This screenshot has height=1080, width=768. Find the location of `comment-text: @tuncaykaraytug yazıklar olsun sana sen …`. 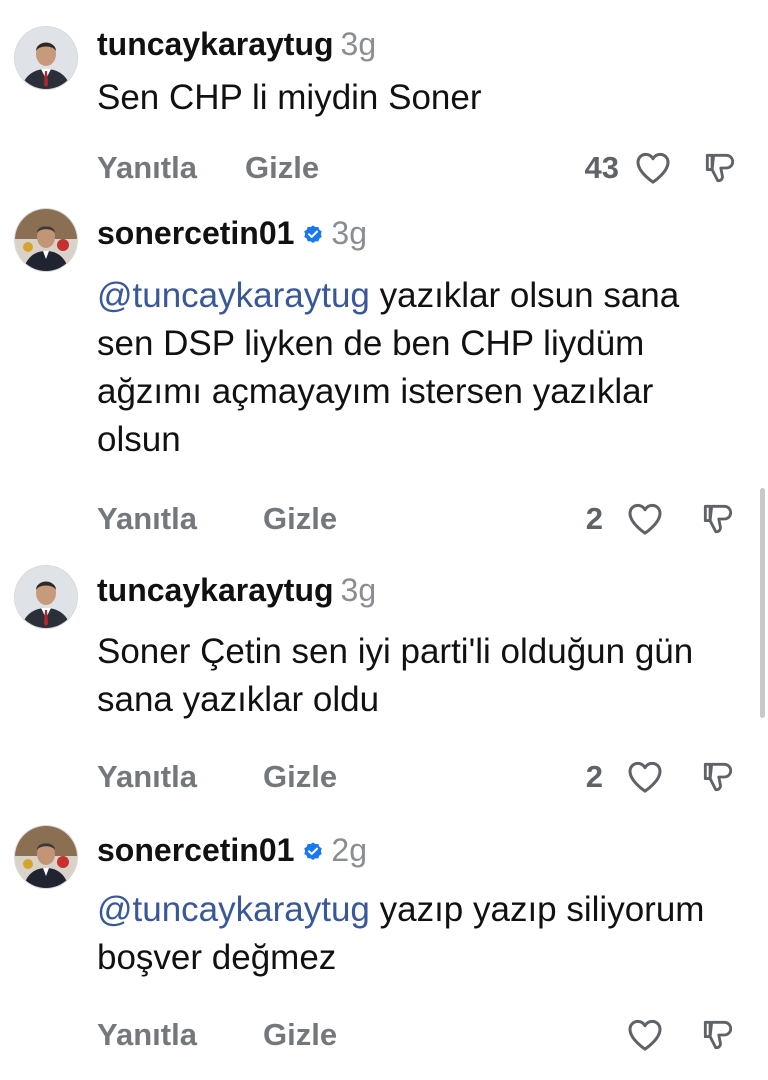

comment-text: @tuncaykaraytug yazıklar olsun sana sen … is located at coordinates (417, 368).